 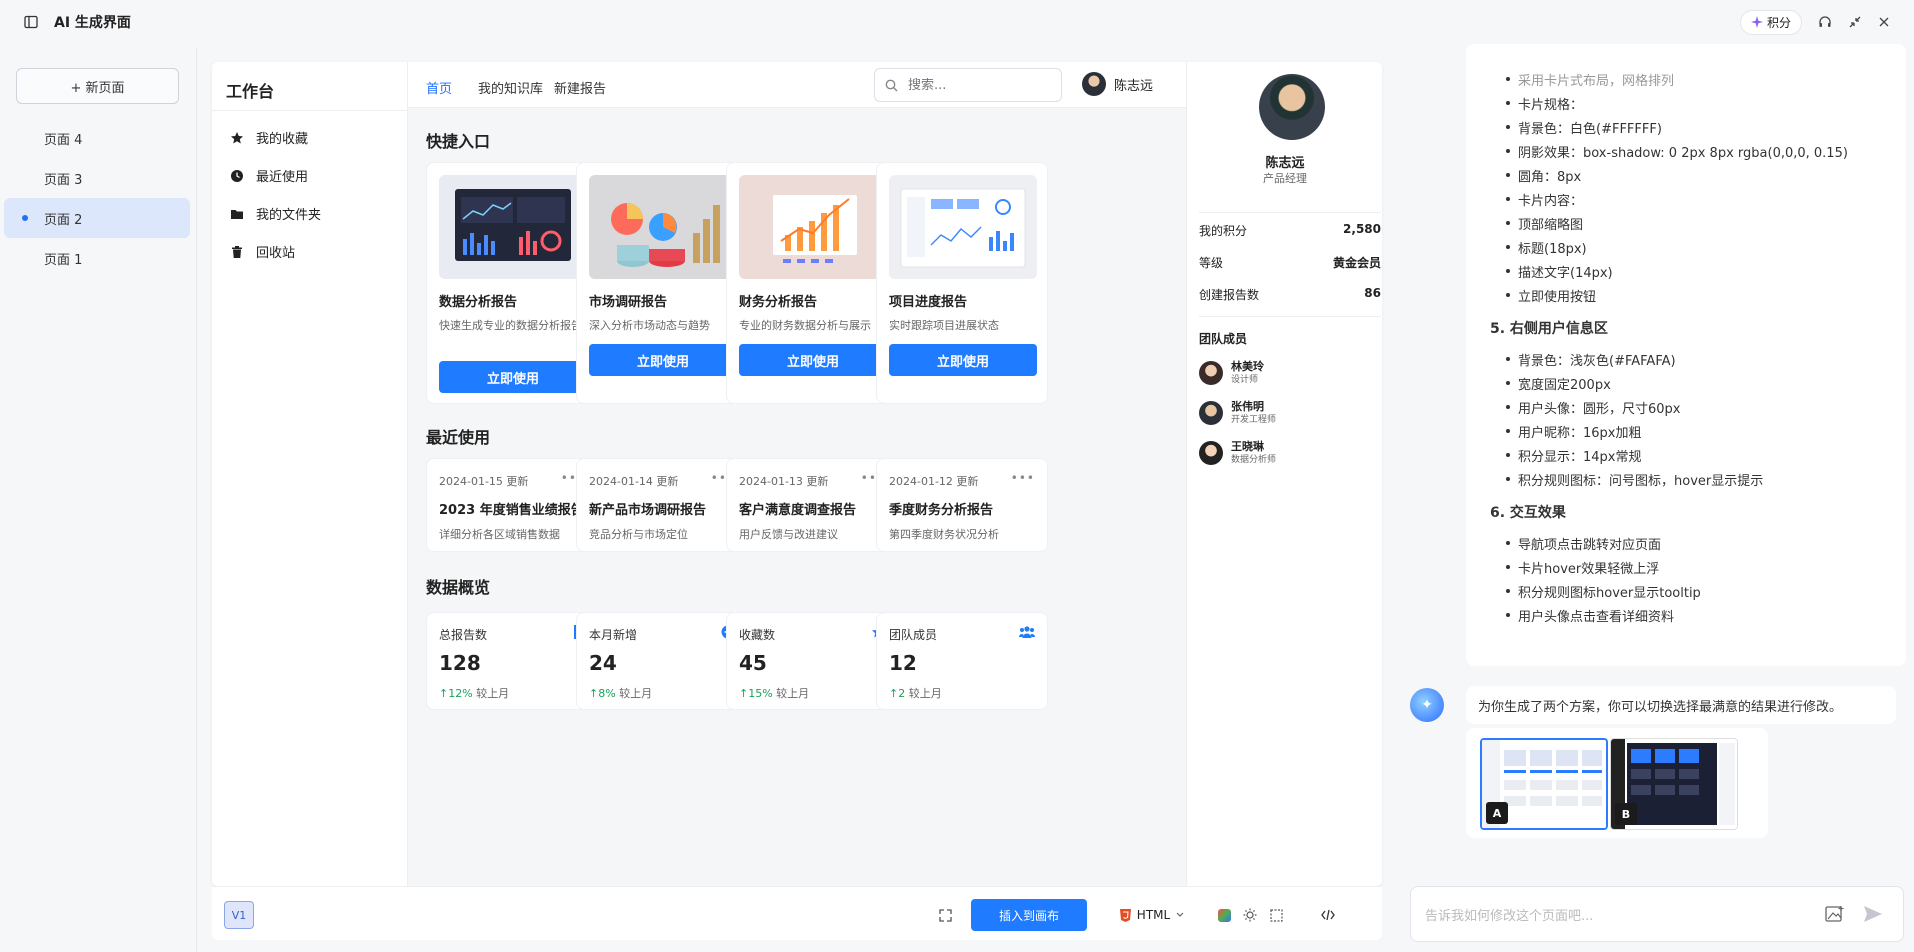 What do you see at coordinates (239, 915) in the screenshot?
I see `version-badge: V1` at bounding box center [239, 915].